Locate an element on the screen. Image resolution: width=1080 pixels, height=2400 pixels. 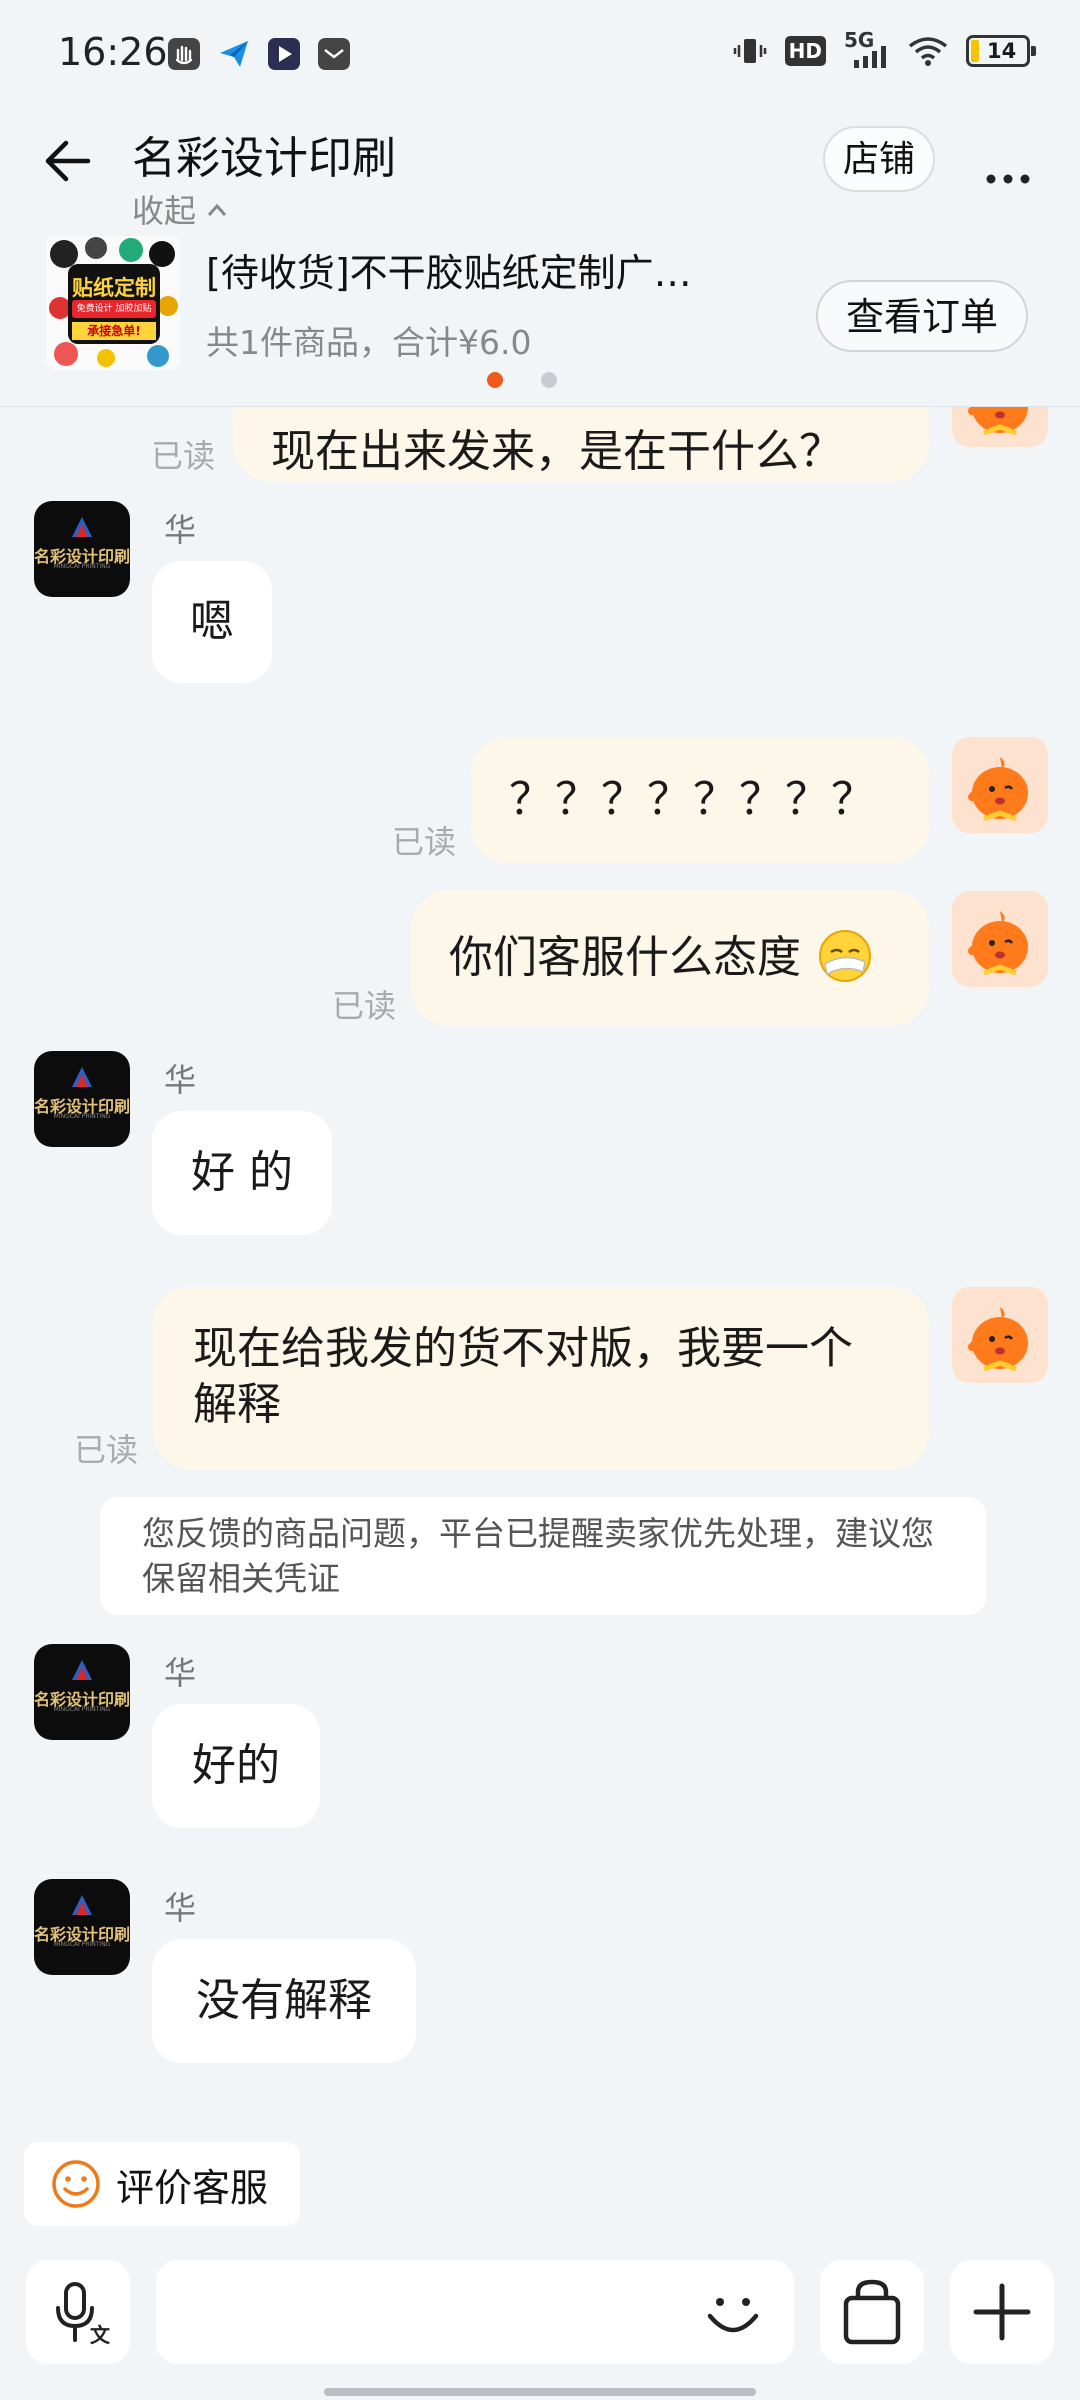
shopping-bag-icon is located at coordinates (872, 2312).